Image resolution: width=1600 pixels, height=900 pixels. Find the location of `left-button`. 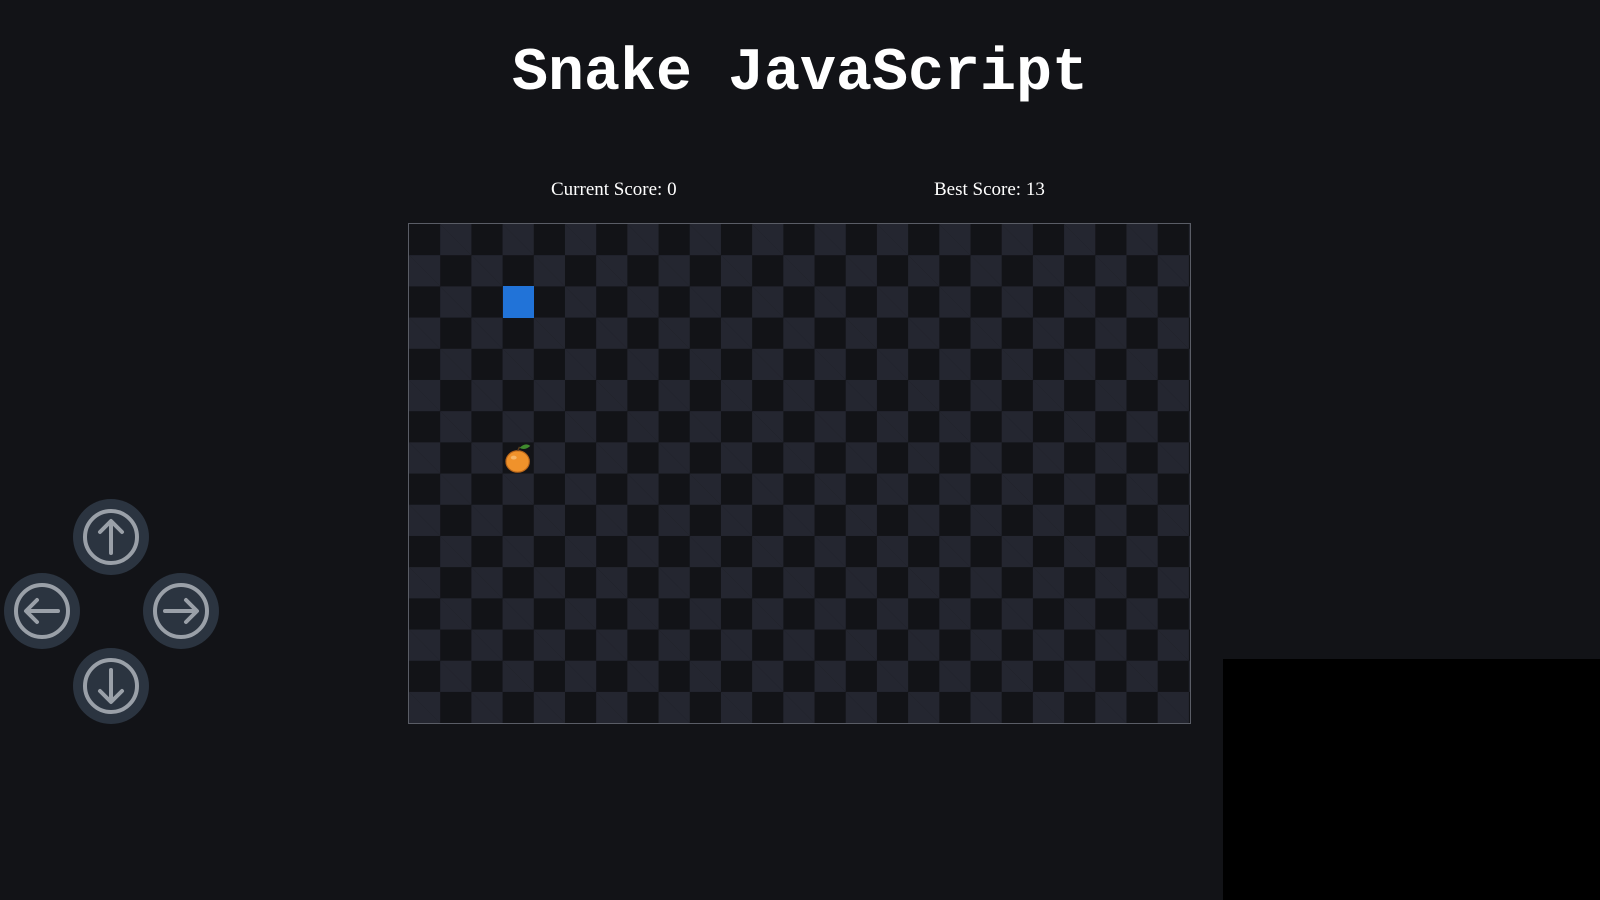

left-button is located at coordinates (42, 611).